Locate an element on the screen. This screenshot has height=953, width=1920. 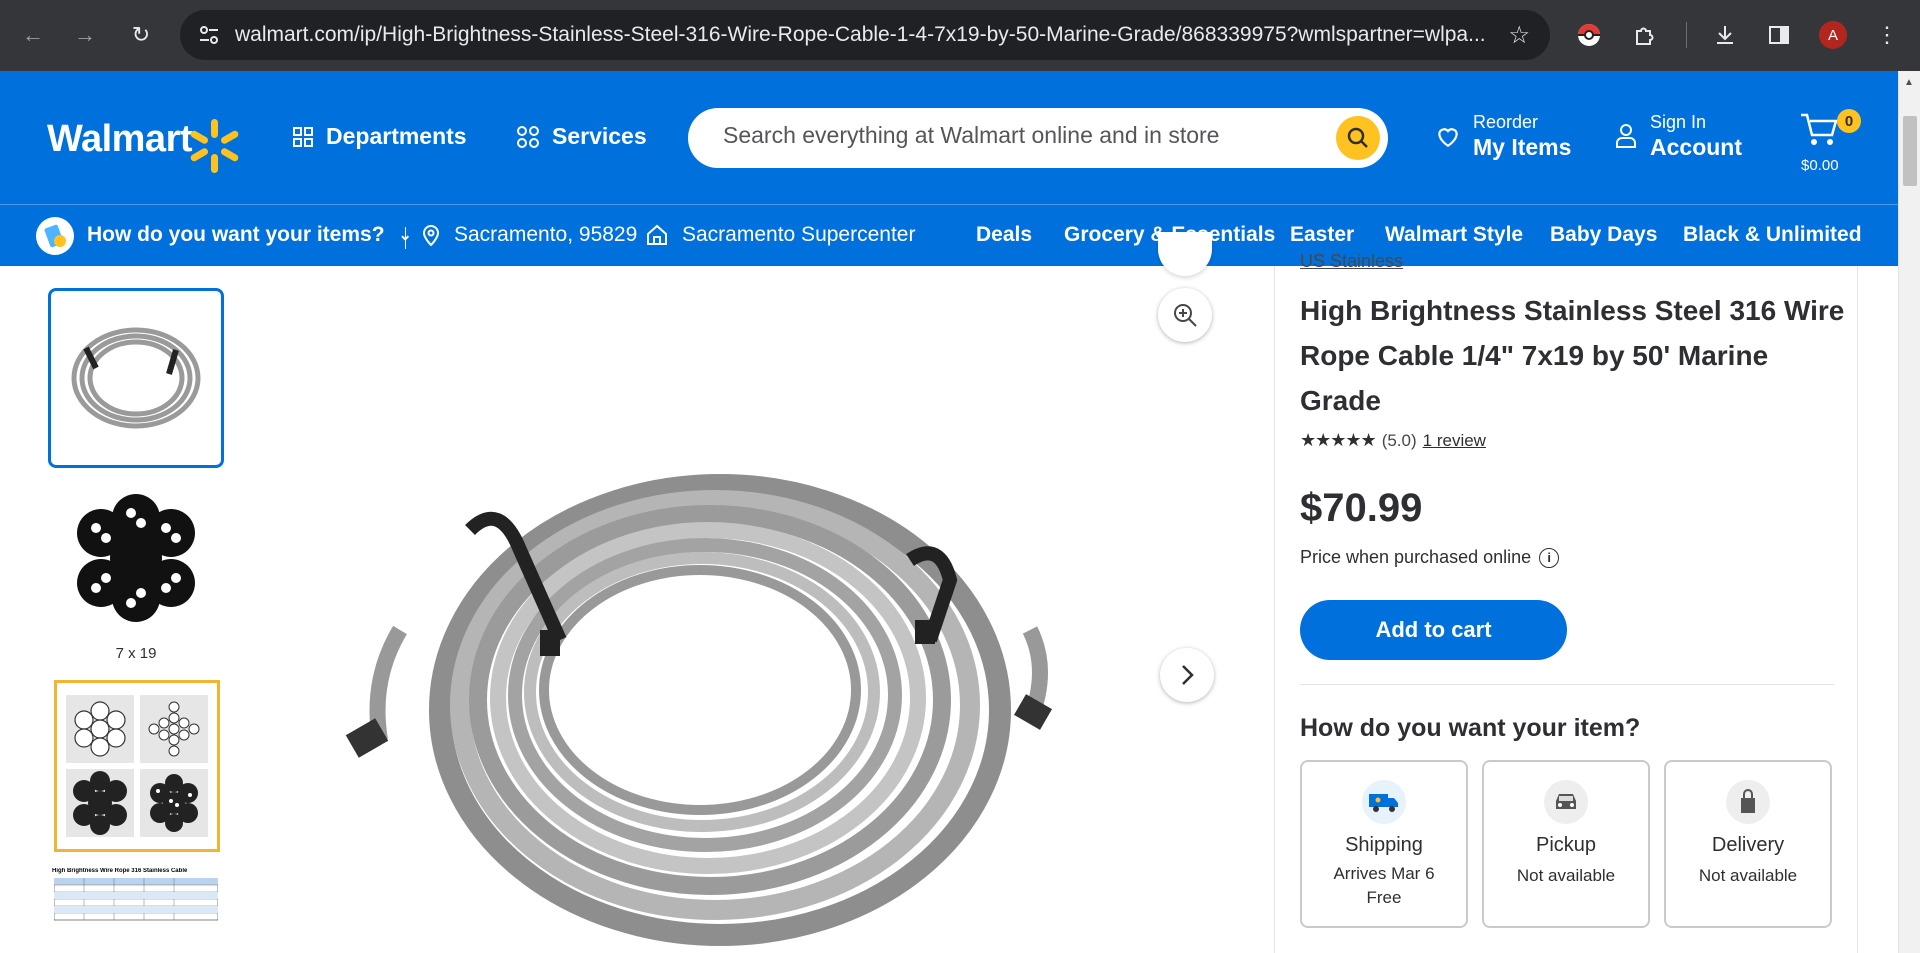
price-note-row: Price when purchased online i is located at coordinates (1430, 557).